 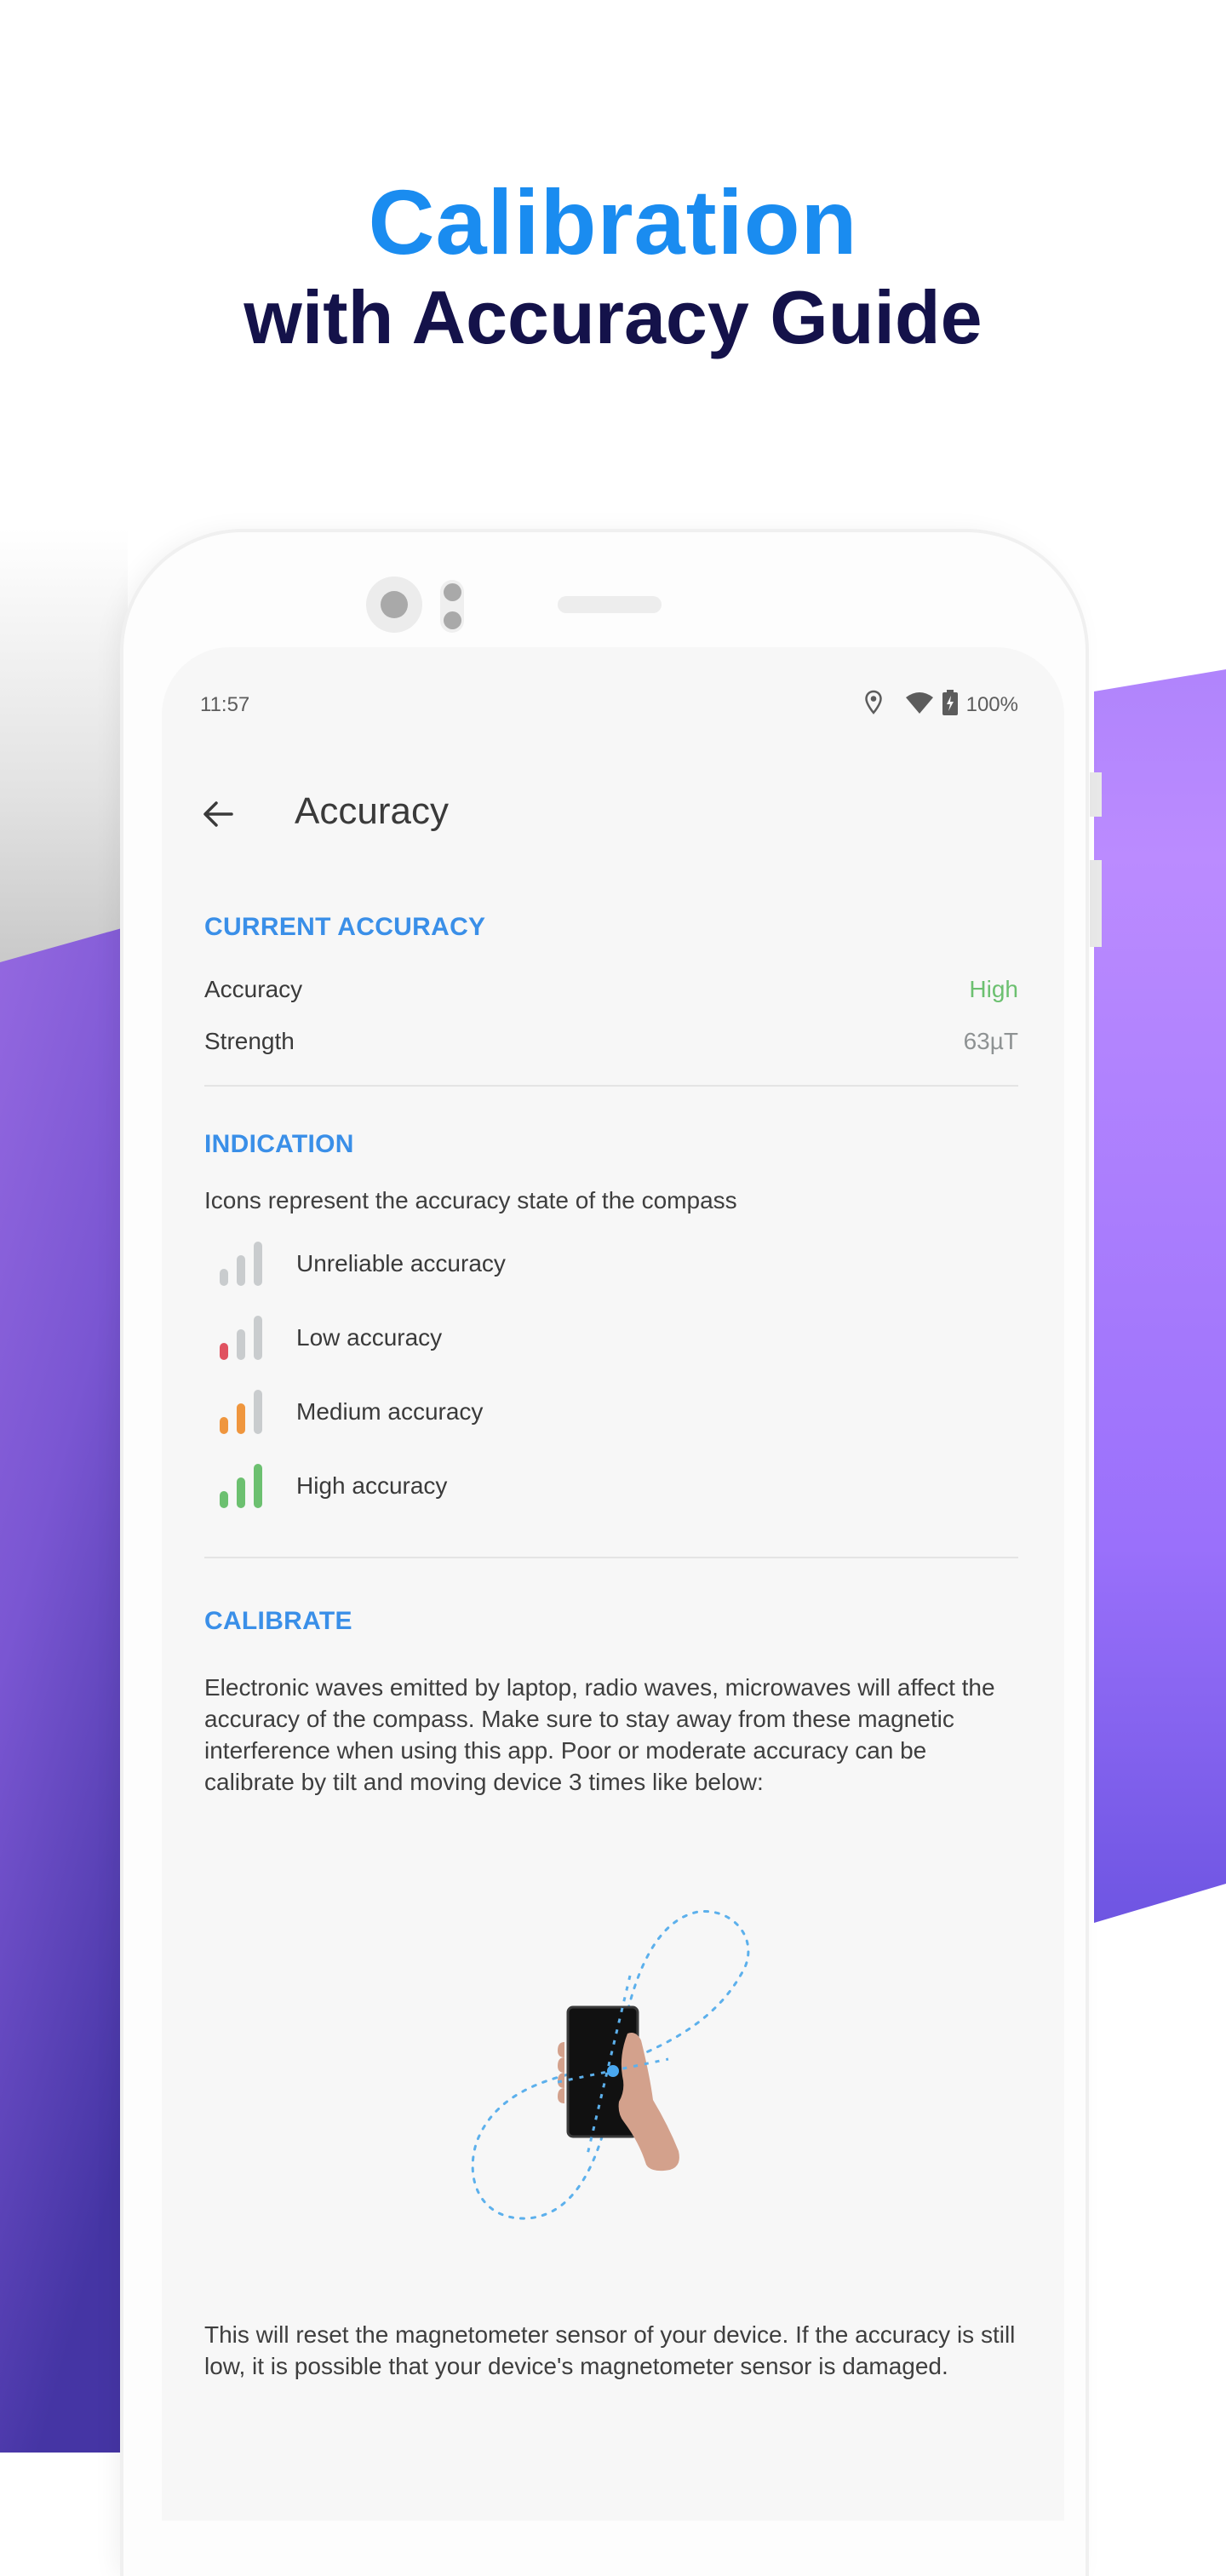 I want to click on section-title-calibrate: CALIBRATE, so click(x=278, y=1621).